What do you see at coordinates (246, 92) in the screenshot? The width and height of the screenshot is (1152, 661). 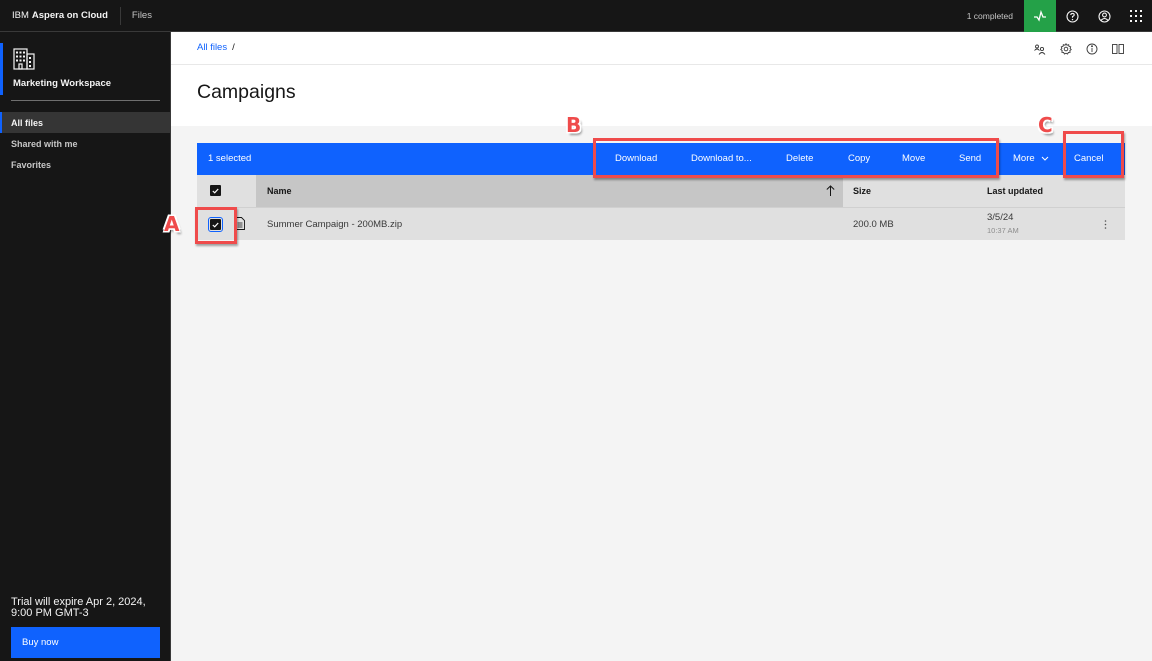 I see `page-title: Campaigns` at bounding box center [246, 92].